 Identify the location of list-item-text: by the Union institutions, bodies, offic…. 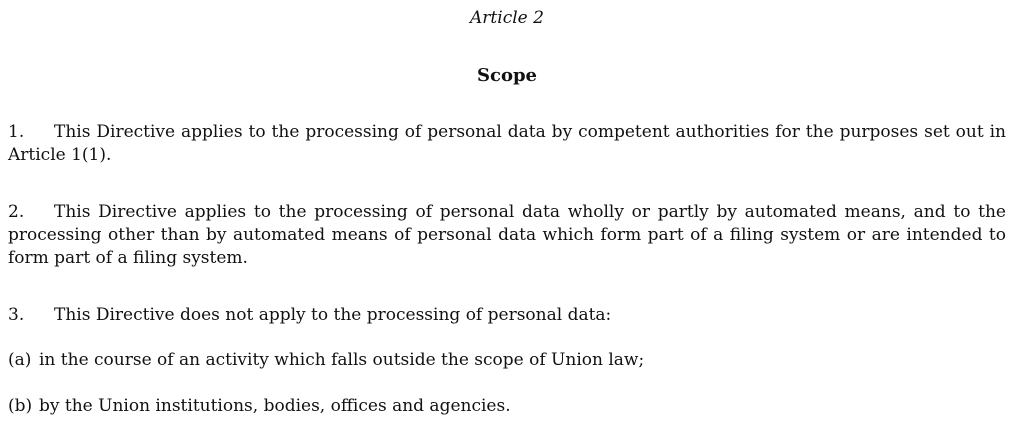
(275, 406).